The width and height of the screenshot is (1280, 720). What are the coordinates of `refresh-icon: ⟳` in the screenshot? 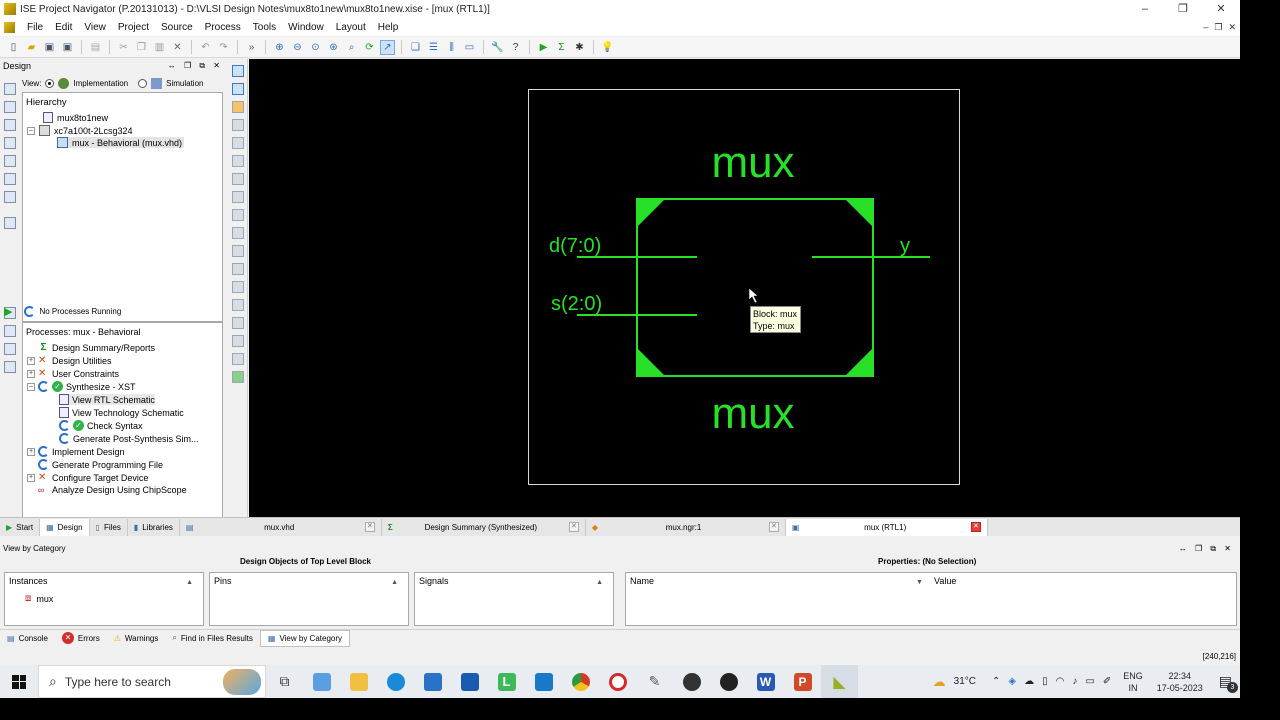 It's located at (369, 47).